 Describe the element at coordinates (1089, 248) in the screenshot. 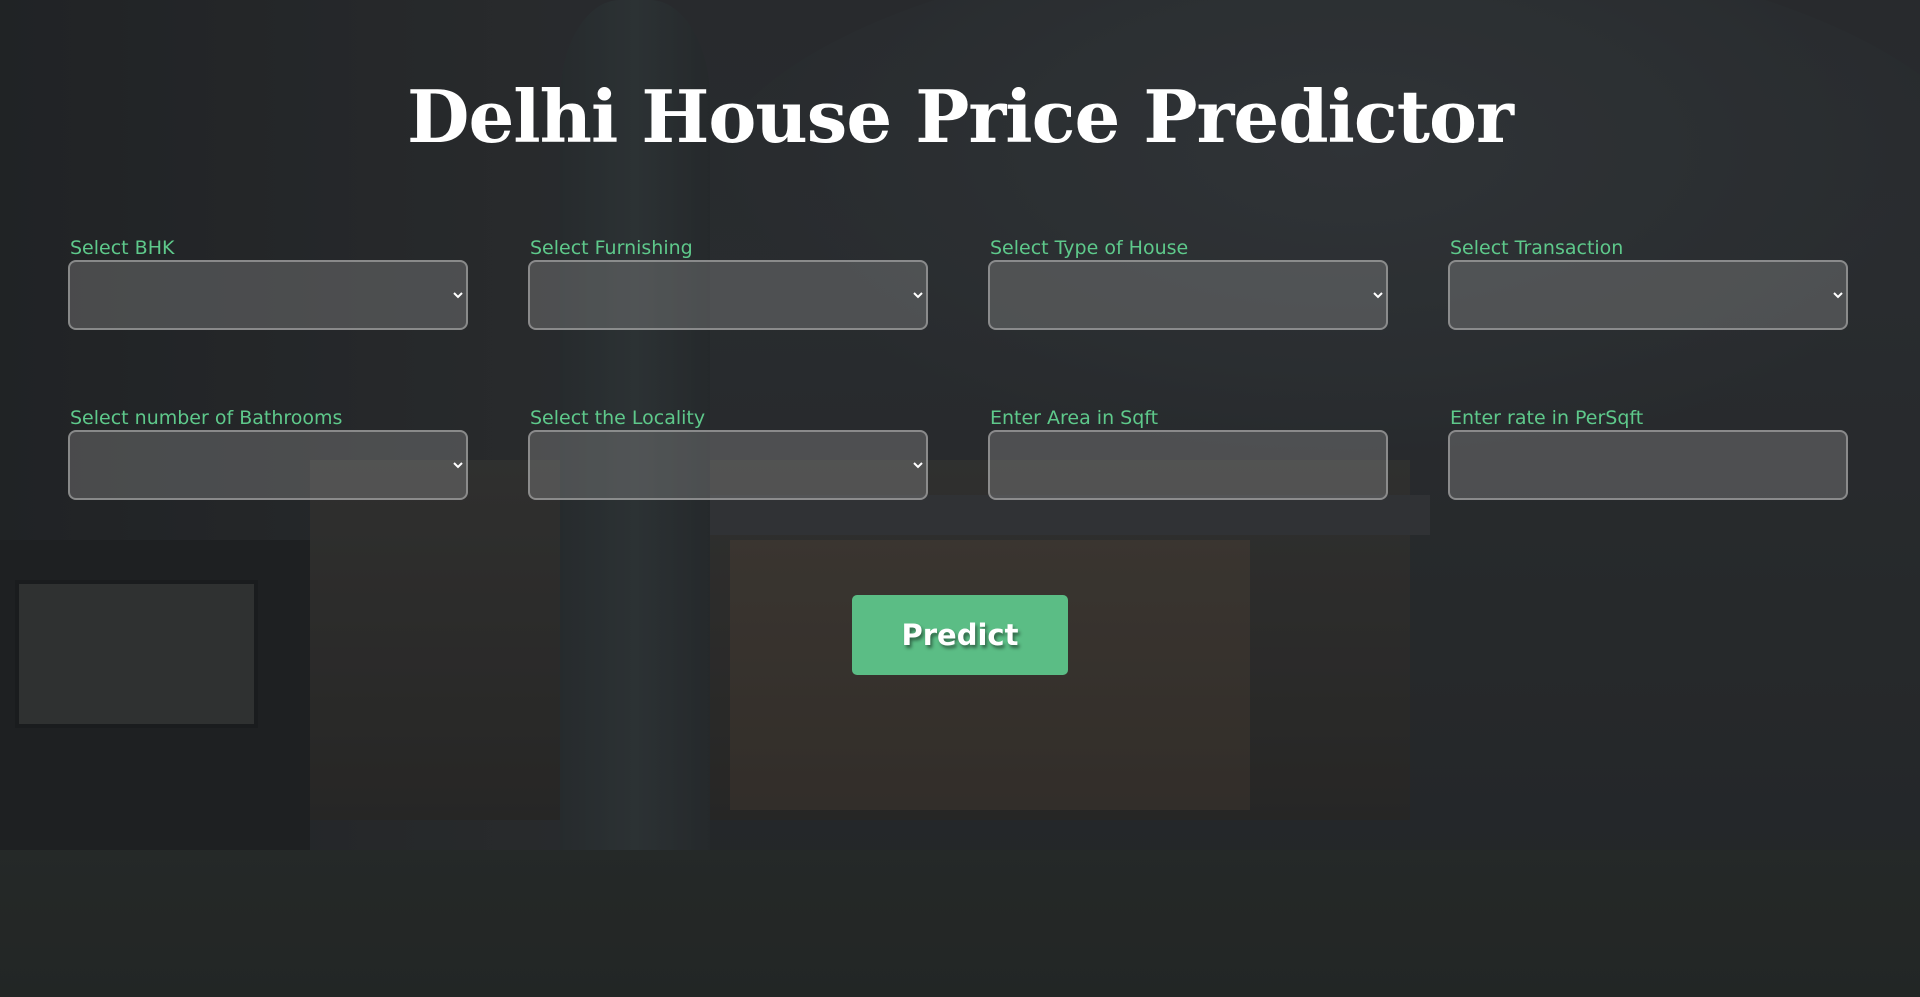

I see `house-type-label: Select Type of House` at that location.